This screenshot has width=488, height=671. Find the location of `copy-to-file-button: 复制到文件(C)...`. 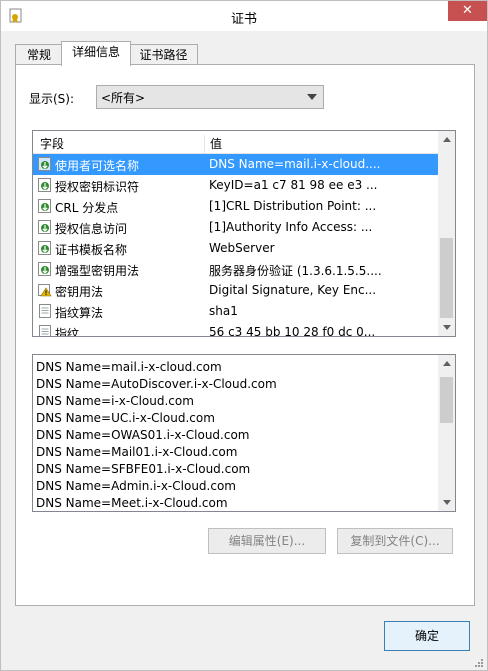

copy-to-file-button: 复制到文件(C)... is located at coordinates (395, 541).